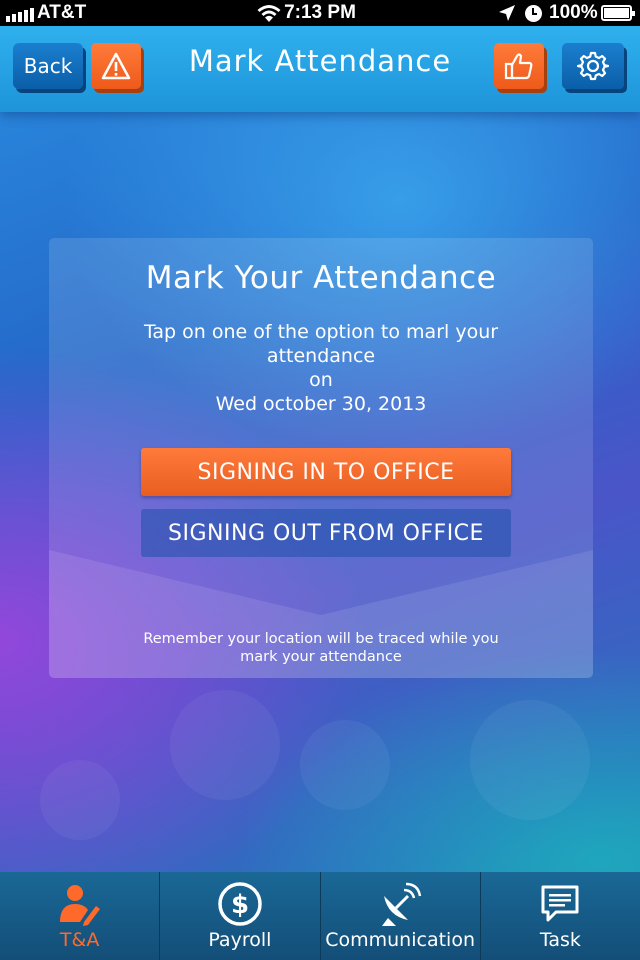 The height and width of the screenshot is (960, 640). Describe the element at coordinates (507, 13) in the screenshot. I see `location-arrow-icon` at that location.